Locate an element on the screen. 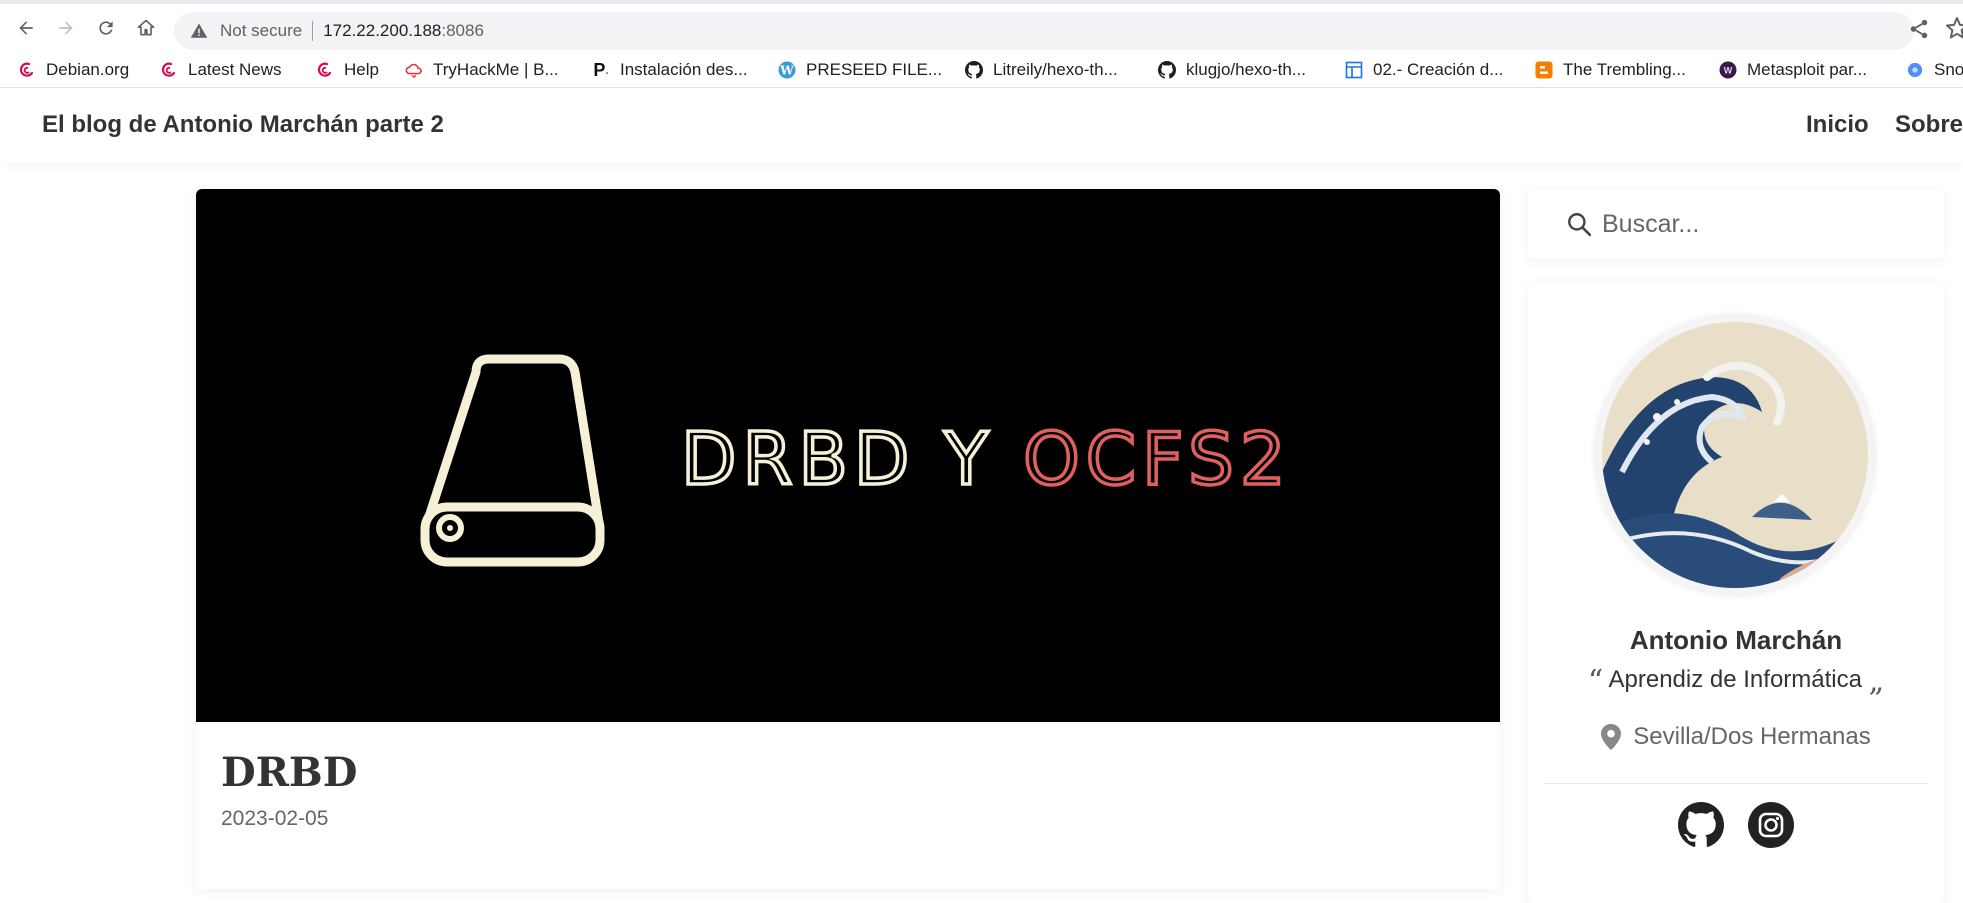 Image resolution: width=1963 pixels, height=903 pixels. bookmark-latest-news: Latest News is located at coordinates (221, 70).